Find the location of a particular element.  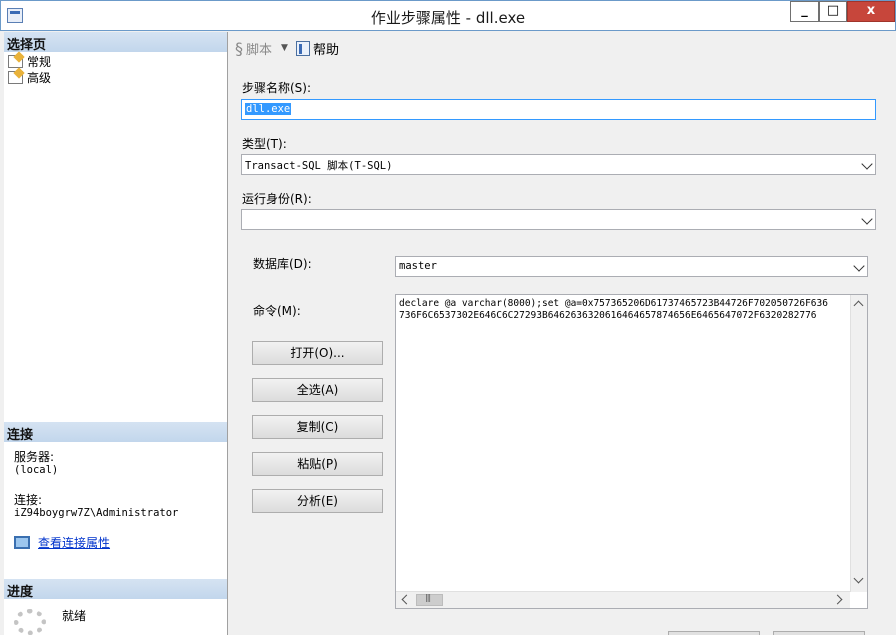

run-as-label: 运行身份(R): is located at coordinates (277, 199).